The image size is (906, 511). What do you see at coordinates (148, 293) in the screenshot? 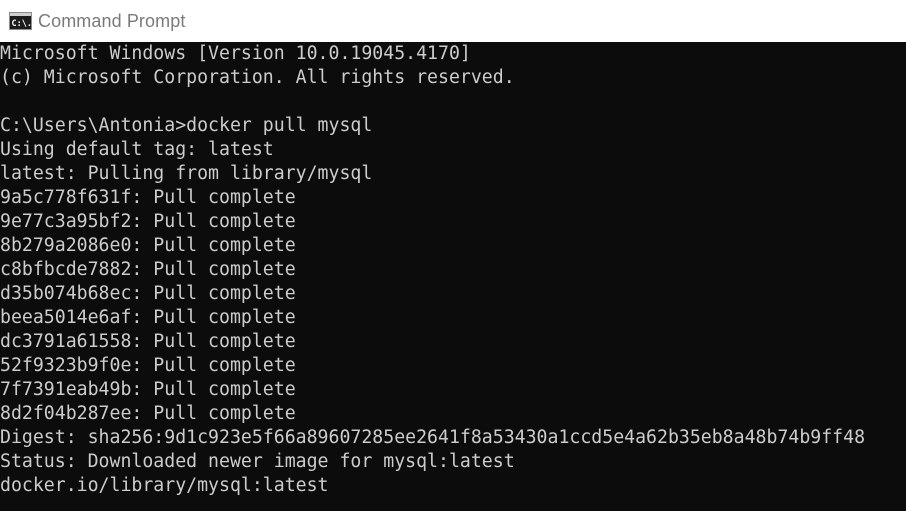
I see `console-line: d35b074b68ec: Pull complete` at bounding box center [148, 293].